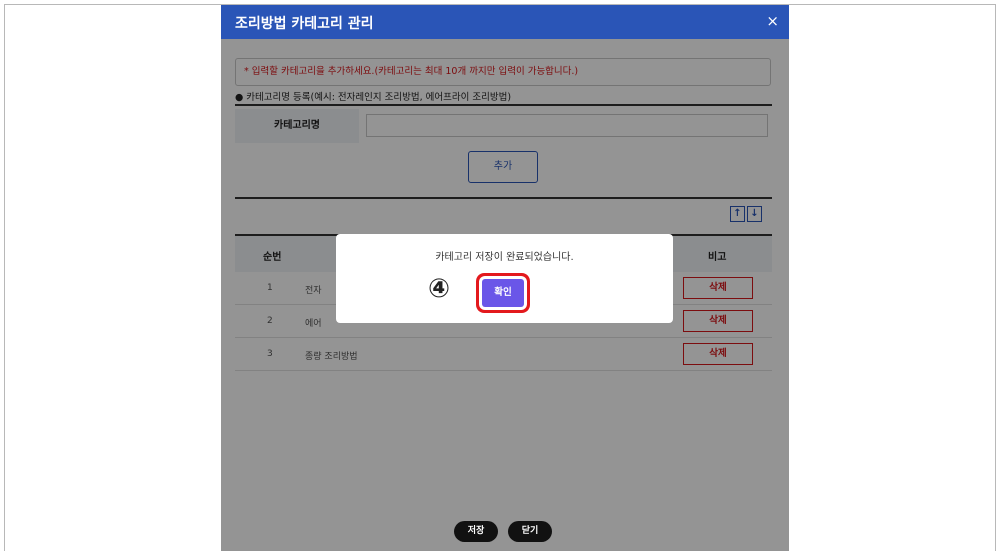 The width and height of the screenshot is (1001, 551). What do you see at coordinates (504, 278) in the screenshot?
I see `alert-dialog: 카테고리 저장이 완료되었습니다. 확인` at bounding box center [504, 278].